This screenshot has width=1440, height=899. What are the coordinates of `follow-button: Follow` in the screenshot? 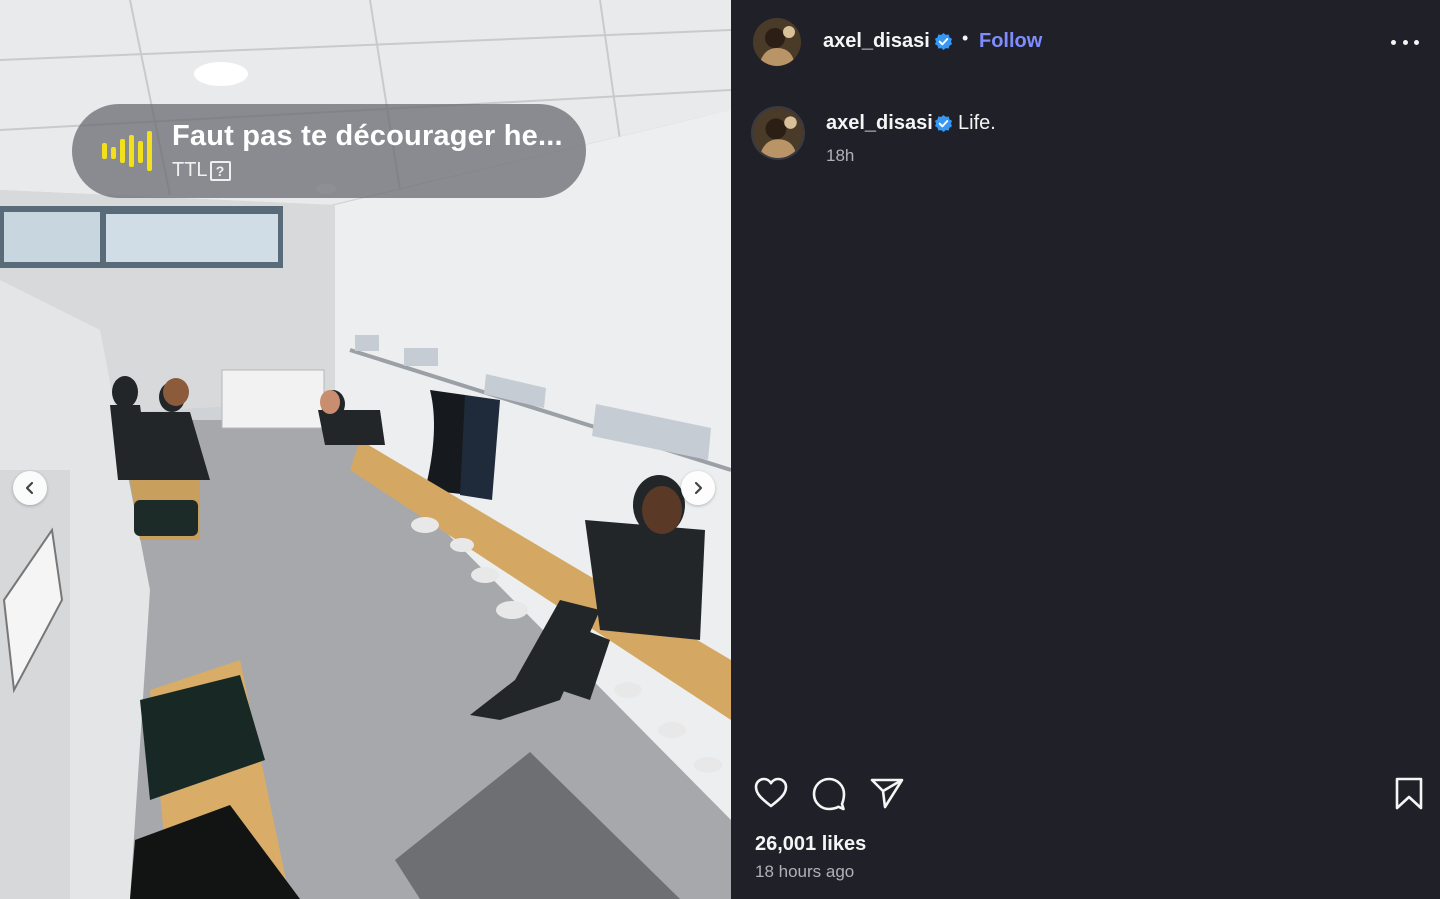 It's located at (1010, 41).